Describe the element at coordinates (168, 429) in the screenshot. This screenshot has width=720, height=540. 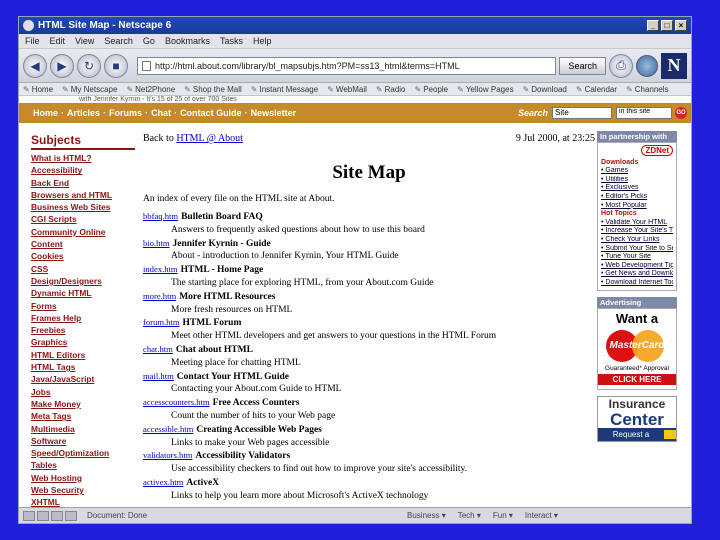
I see `entry-file-link: accessible.htm` at that location.